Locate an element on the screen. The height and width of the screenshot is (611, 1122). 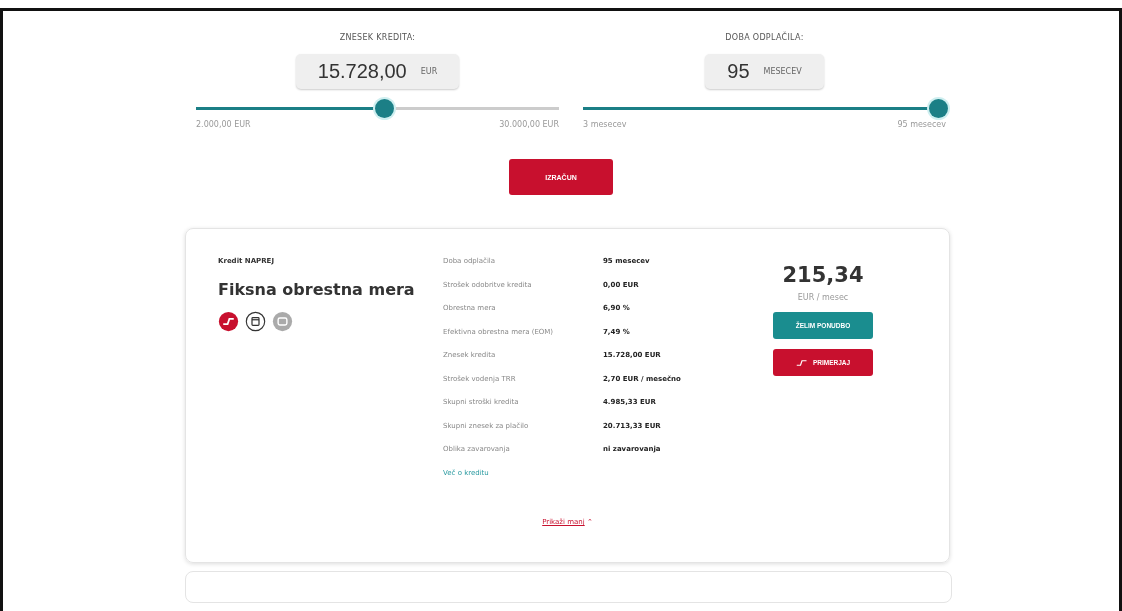
amount-unit: EUR / mesec is located at coordinates (823, 297).